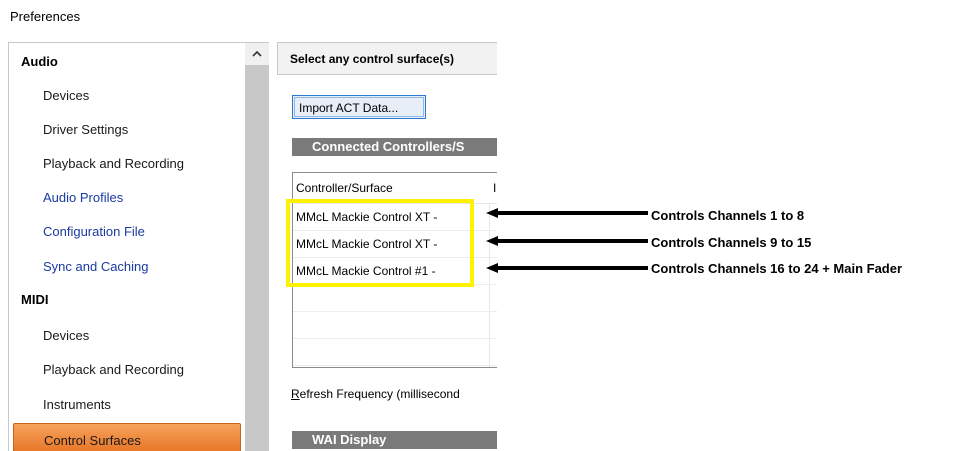  I want to click on nav-header-midi: MIDI, so click(125, 300).